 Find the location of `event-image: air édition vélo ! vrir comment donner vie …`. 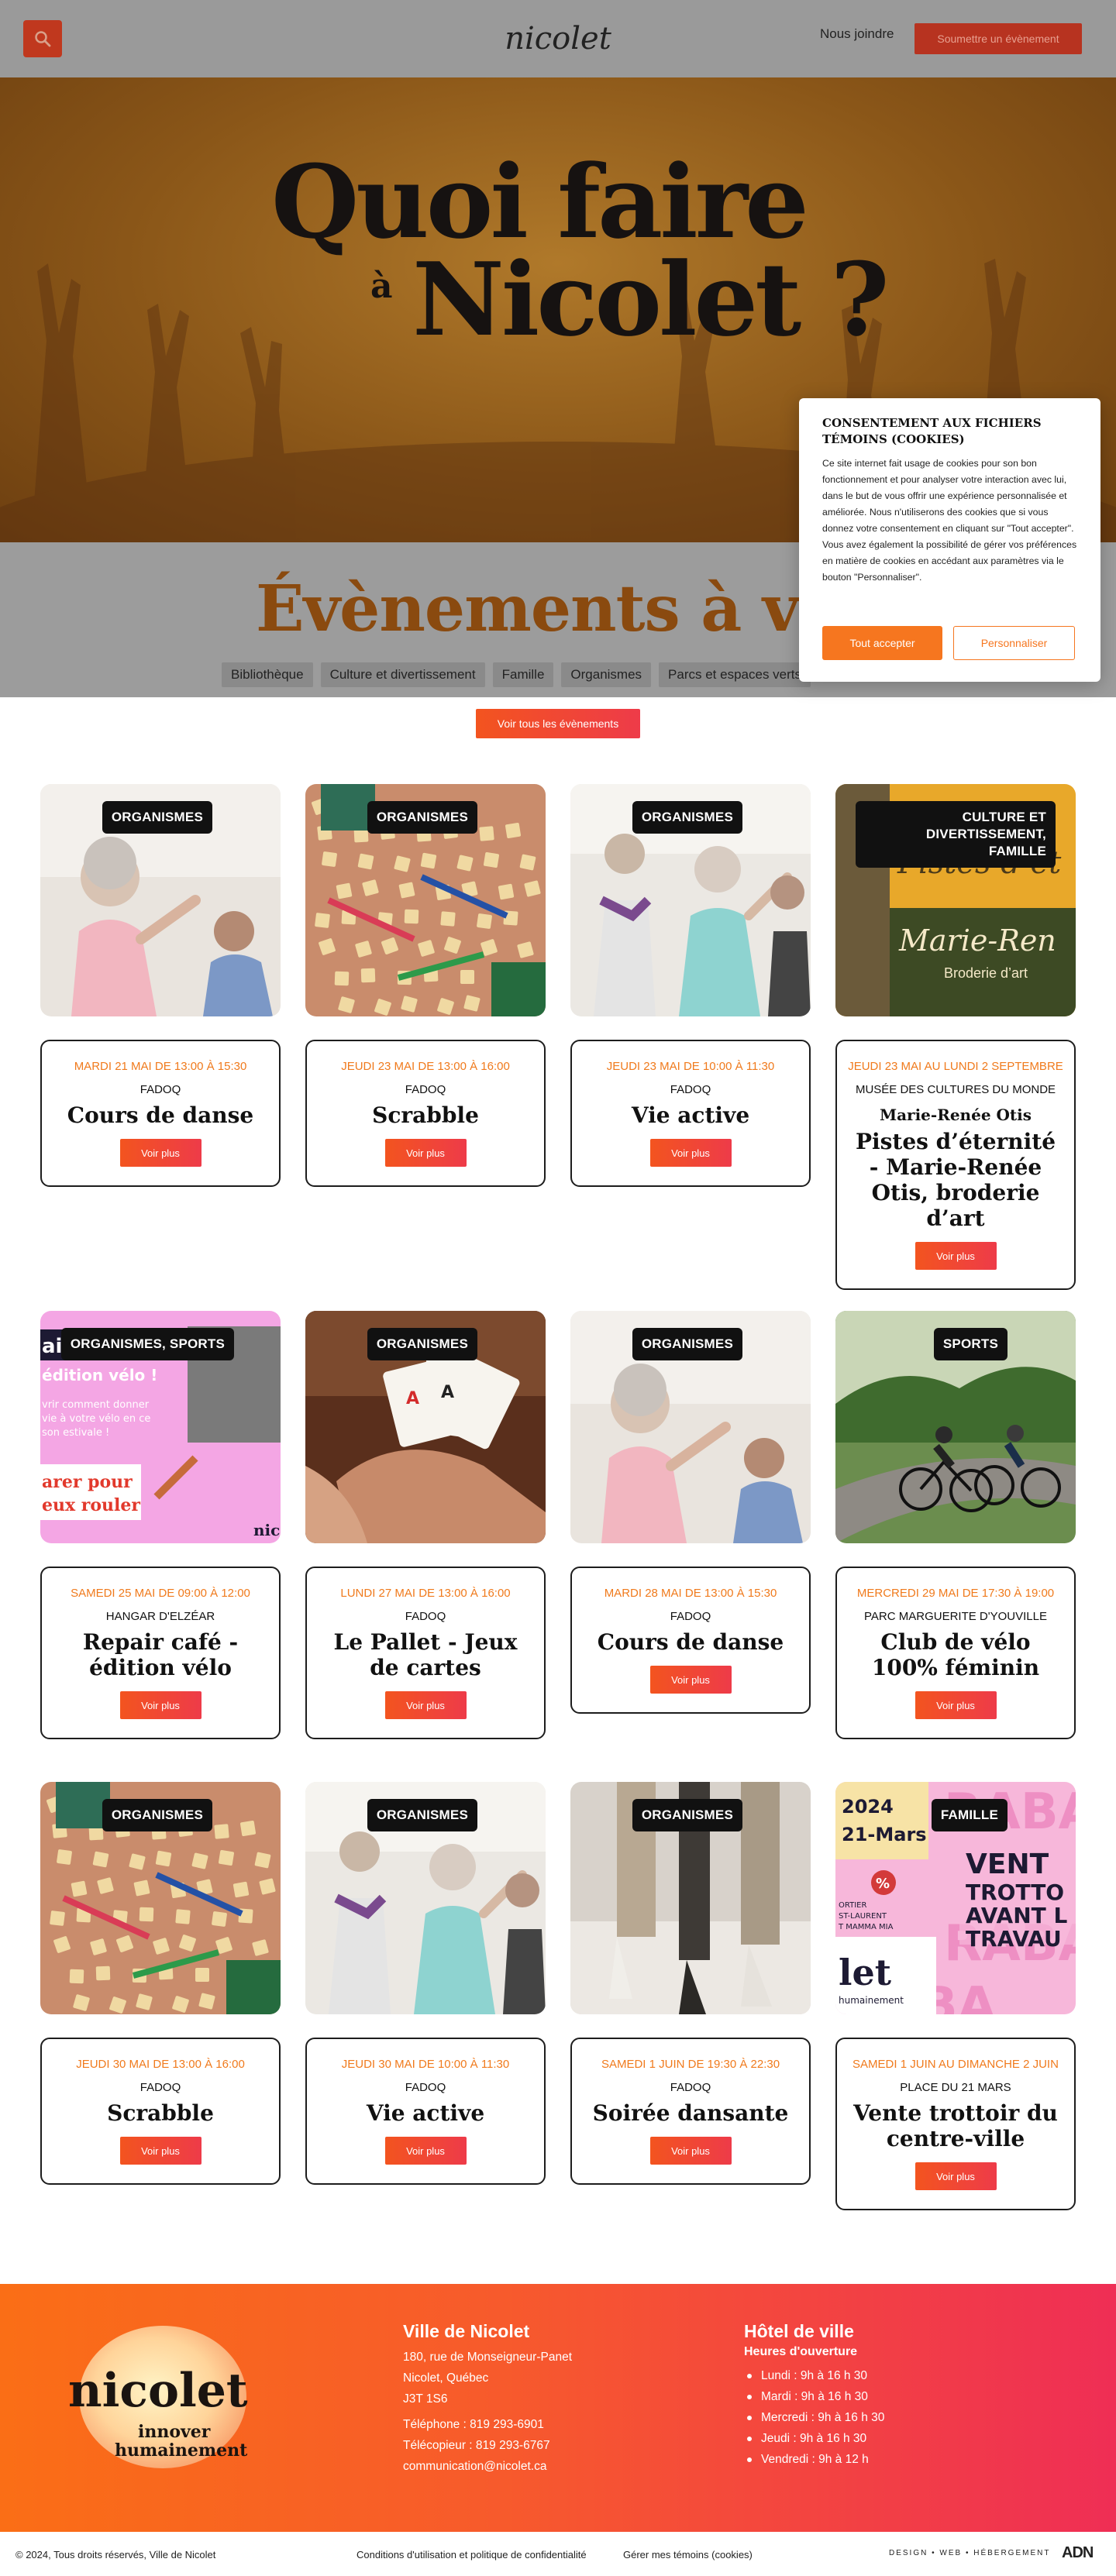

event-image: air édition vélo ! vrir comment donner vie … is located at coordinates (160, 1427).